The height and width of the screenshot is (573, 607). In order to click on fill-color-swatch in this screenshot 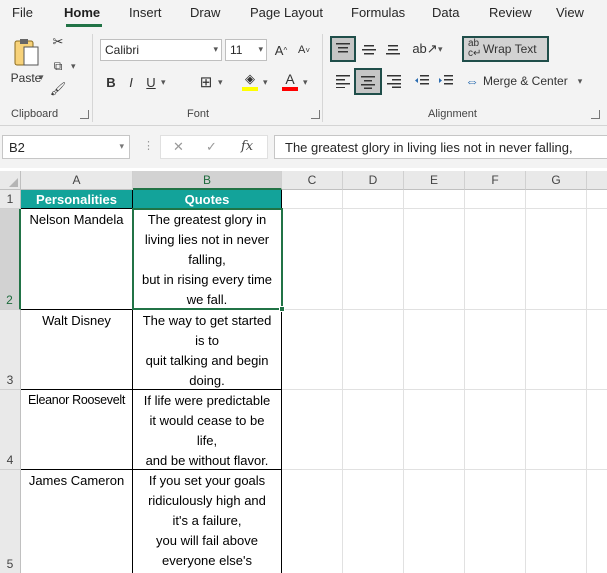, I will do `click(250, 89)`.